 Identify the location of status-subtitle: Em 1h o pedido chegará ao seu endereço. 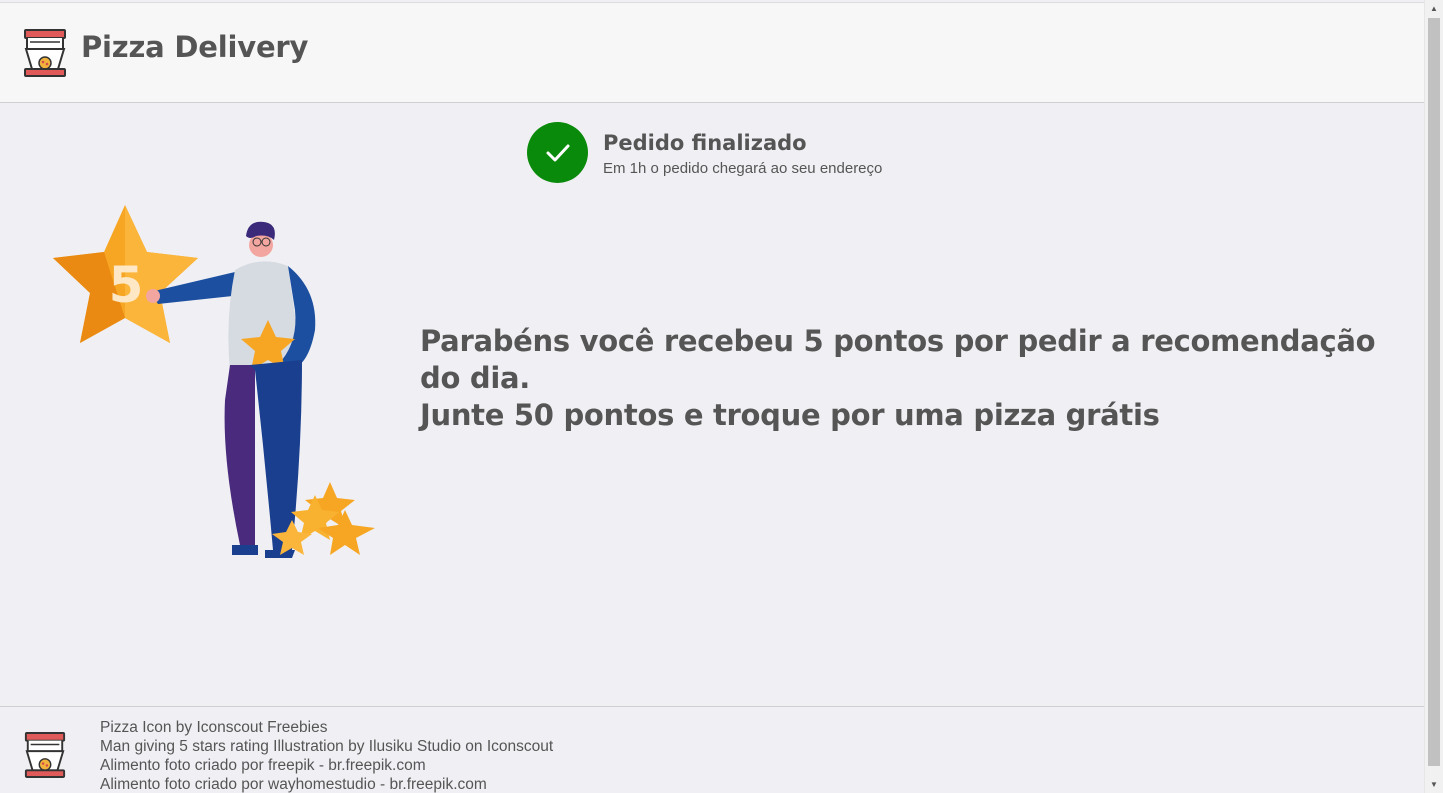
(743, 168).